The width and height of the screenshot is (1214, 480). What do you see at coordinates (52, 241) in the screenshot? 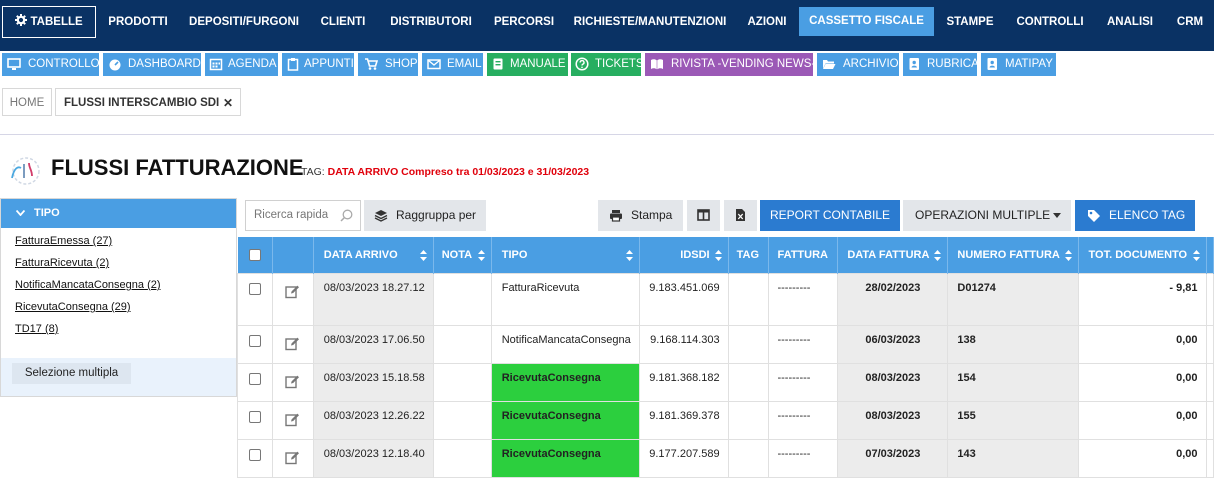
I see `filter-item-label: FatturaEmessa` at bounding box center [52, 241].